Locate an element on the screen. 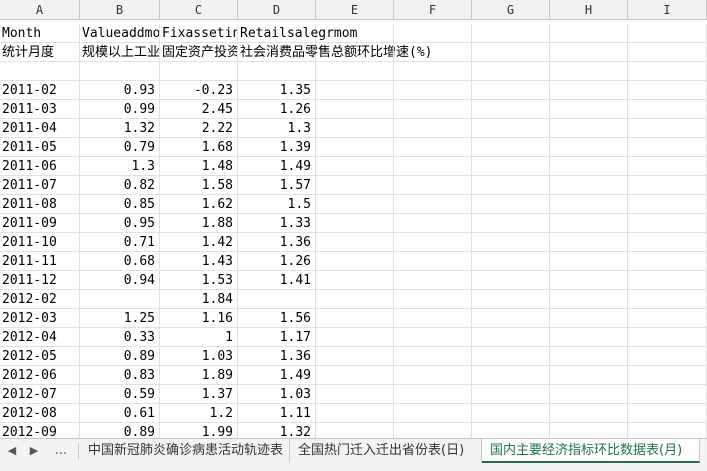 The width and height of the screenshot is (707, 471). month-cell: 2012-08 is located at coordinates (40, 413).